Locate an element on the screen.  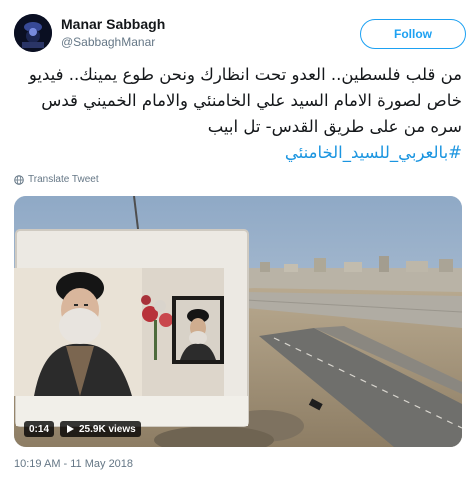
tweet-timestamp: 10:19 AM - 11 May 2018 is located at coordinates (73, 464).